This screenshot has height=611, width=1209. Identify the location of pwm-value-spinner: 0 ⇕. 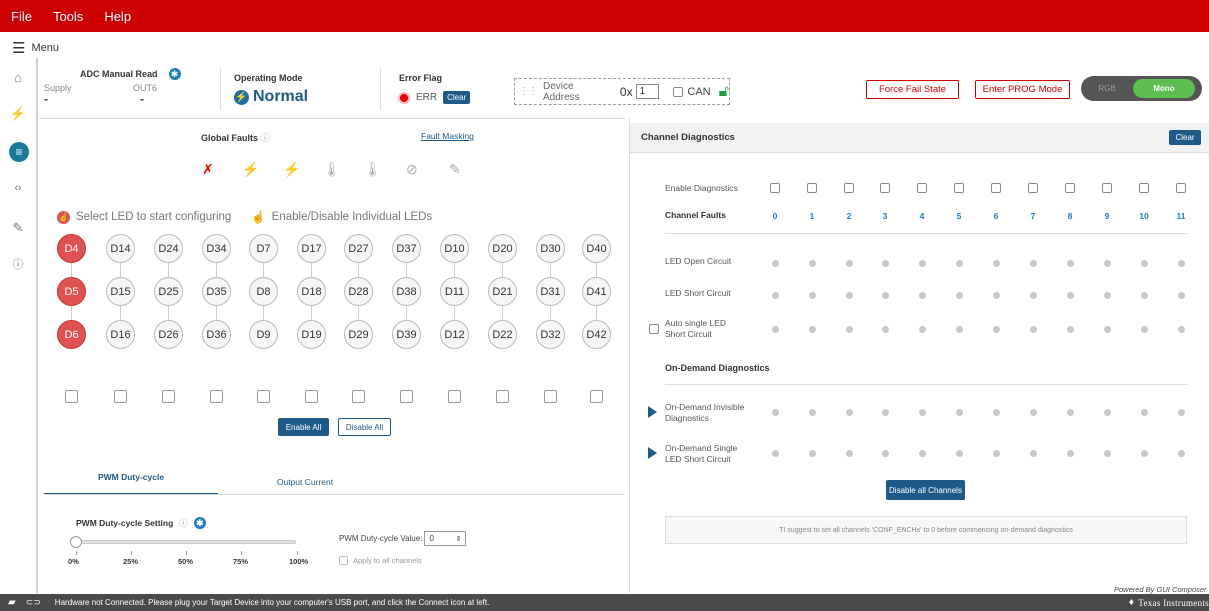
(445, 538).